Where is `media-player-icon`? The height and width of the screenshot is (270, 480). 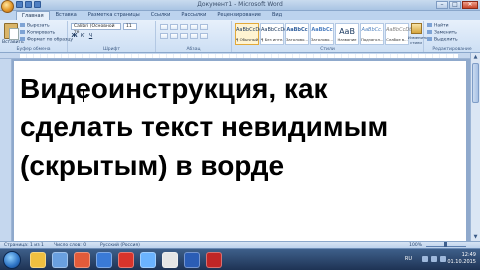 media-player-icon is located at coordinates (60, 260).